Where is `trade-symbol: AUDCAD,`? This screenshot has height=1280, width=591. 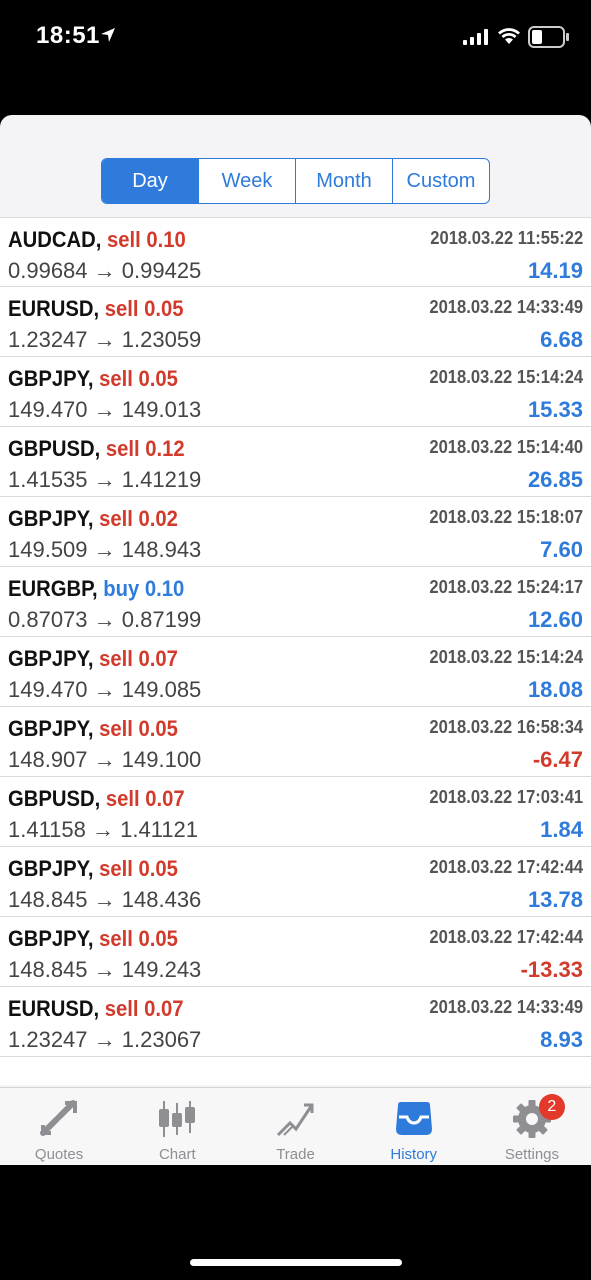
trade-symbol: AUDCAD, is located at coordinates (55, 239).